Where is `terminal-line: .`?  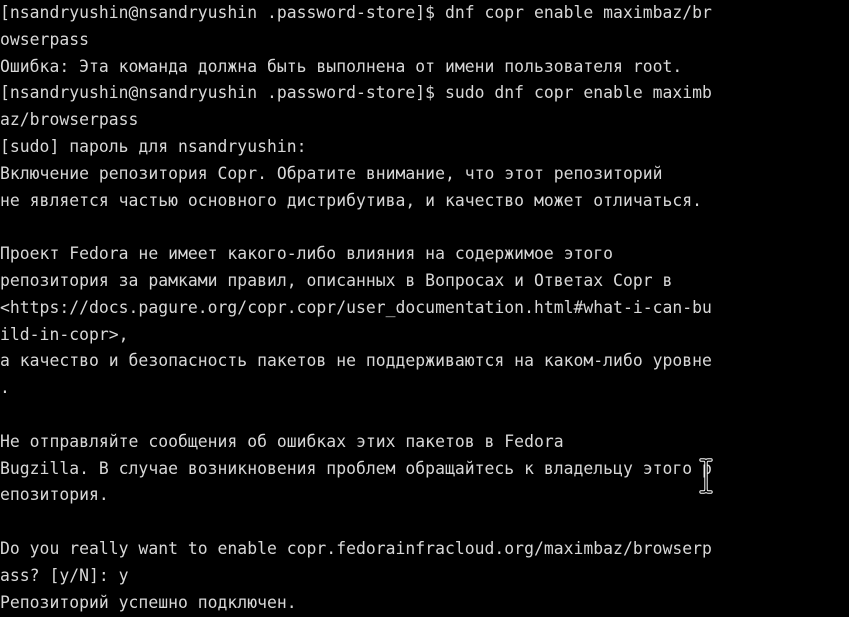
terminal-line: . is located at coordinates (5, 388).